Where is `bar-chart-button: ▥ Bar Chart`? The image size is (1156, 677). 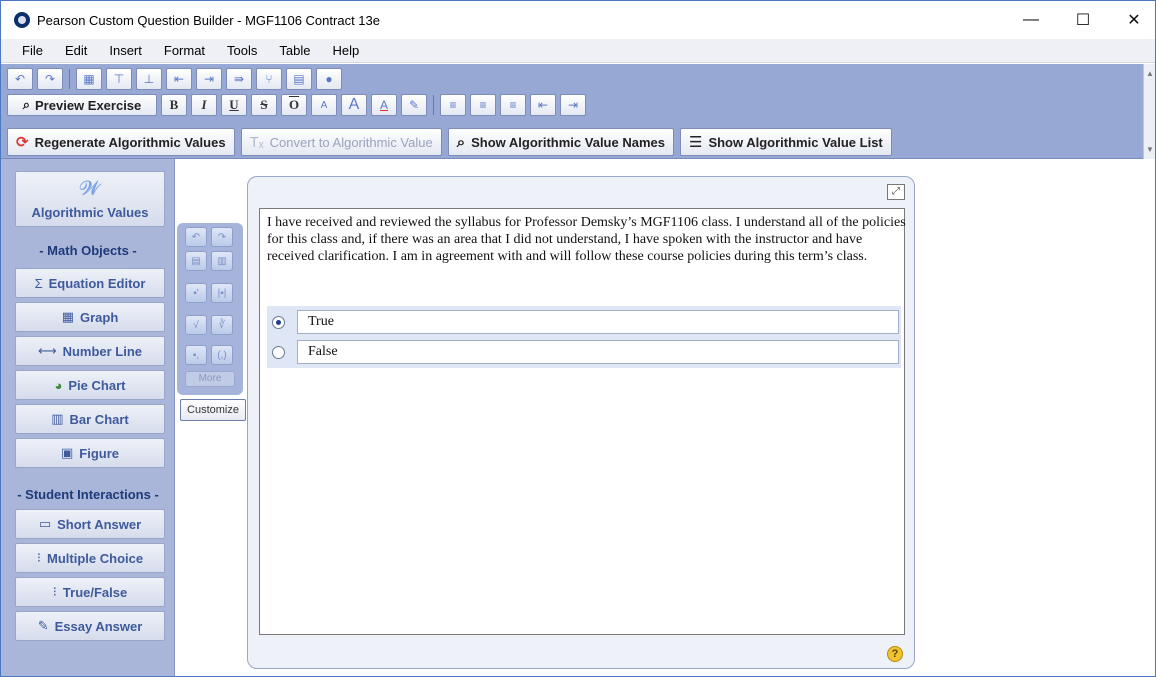
bar-chart-button: ▥ Bar Chart is located at coordinates (90, 419).